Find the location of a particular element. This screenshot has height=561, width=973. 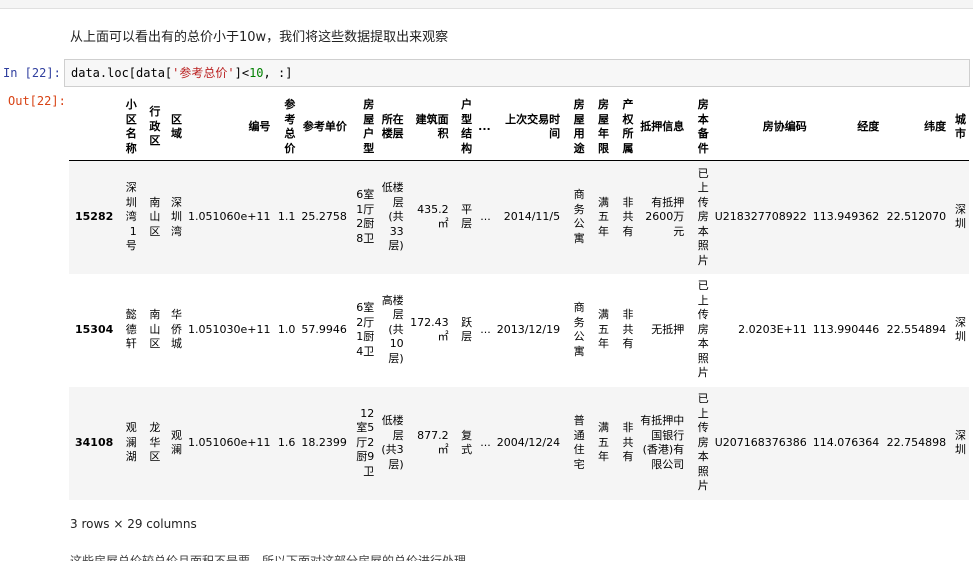

table-cell: 113.990446 is located at coordinates (846, 329).